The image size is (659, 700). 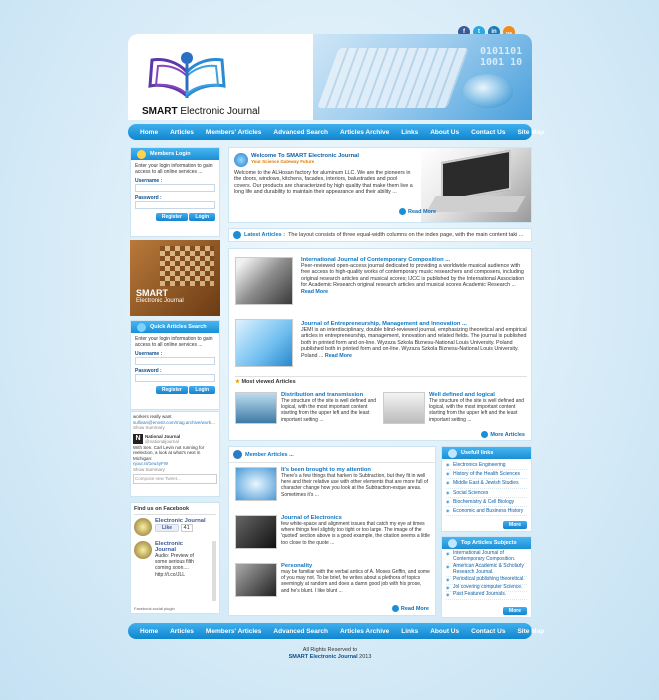 What do you see at coordinates (515, 525) in the screenshot?
I see `useful-more-button: More` at bounding box center [515, 525].